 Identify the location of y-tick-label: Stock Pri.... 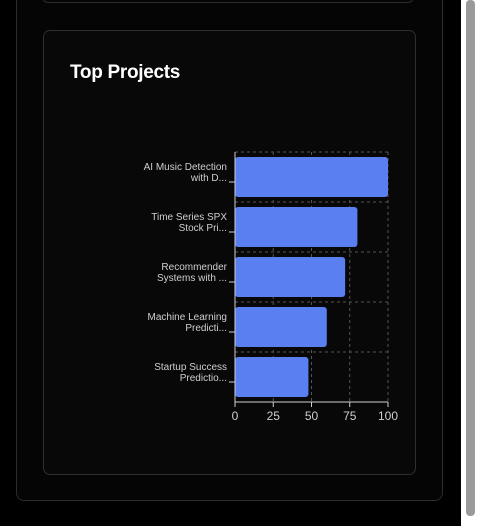
(203, 228).